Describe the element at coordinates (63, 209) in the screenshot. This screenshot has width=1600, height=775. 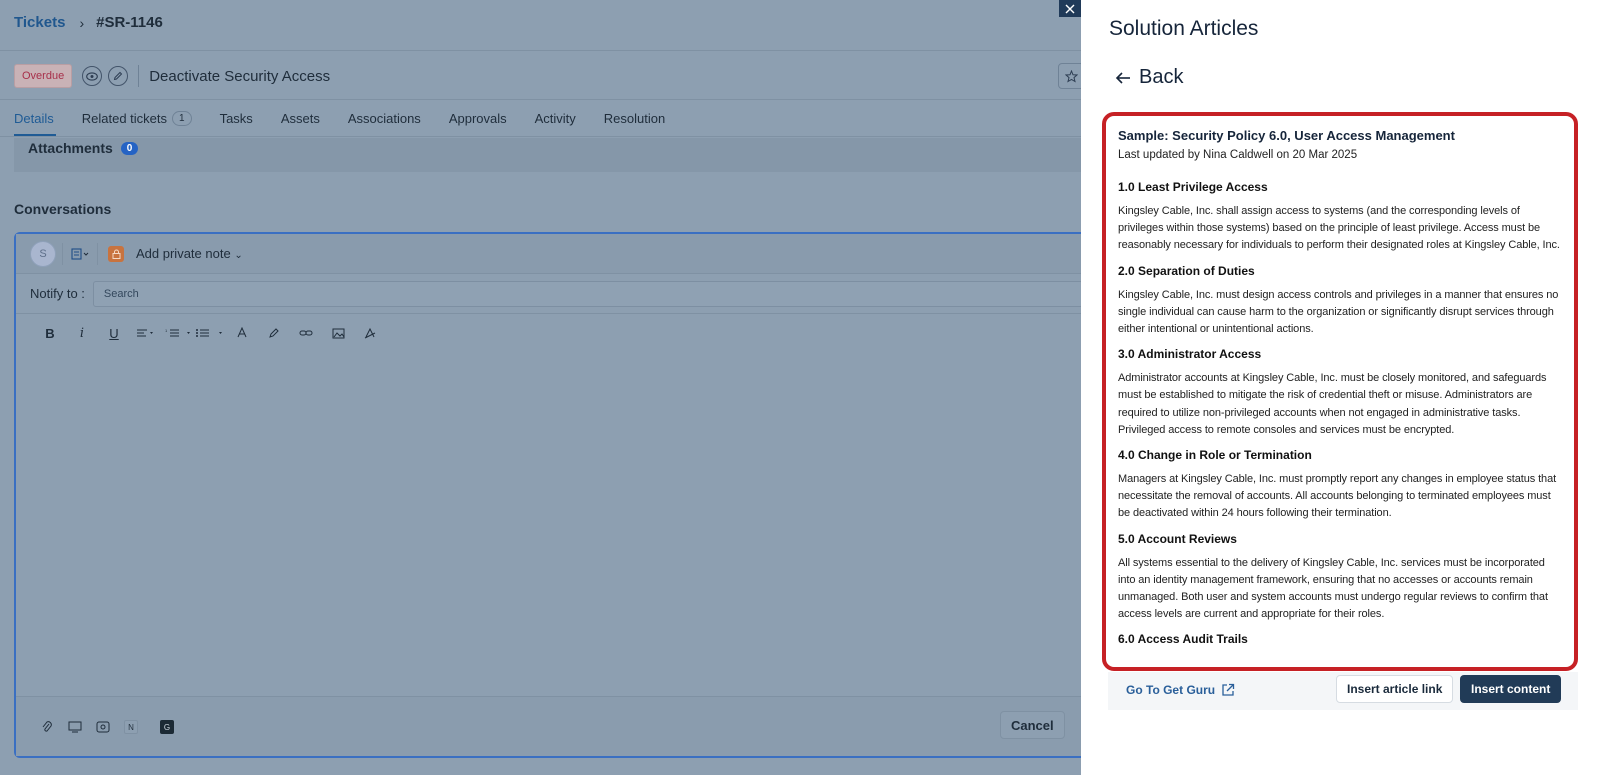
I see `conversations-heading: Conversations` at that location.